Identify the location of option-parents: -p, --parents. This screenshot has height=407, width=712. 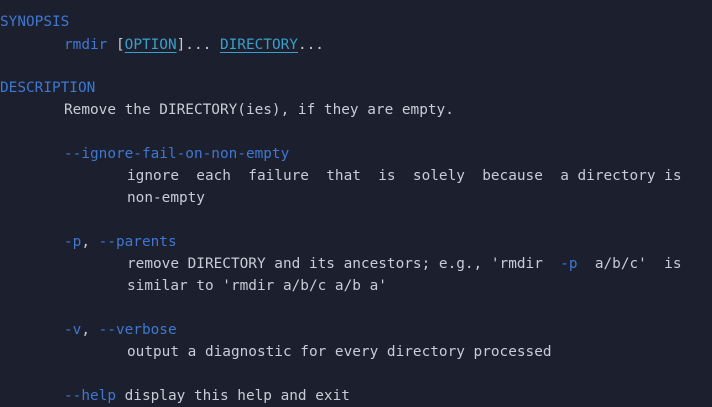
(120, 242).